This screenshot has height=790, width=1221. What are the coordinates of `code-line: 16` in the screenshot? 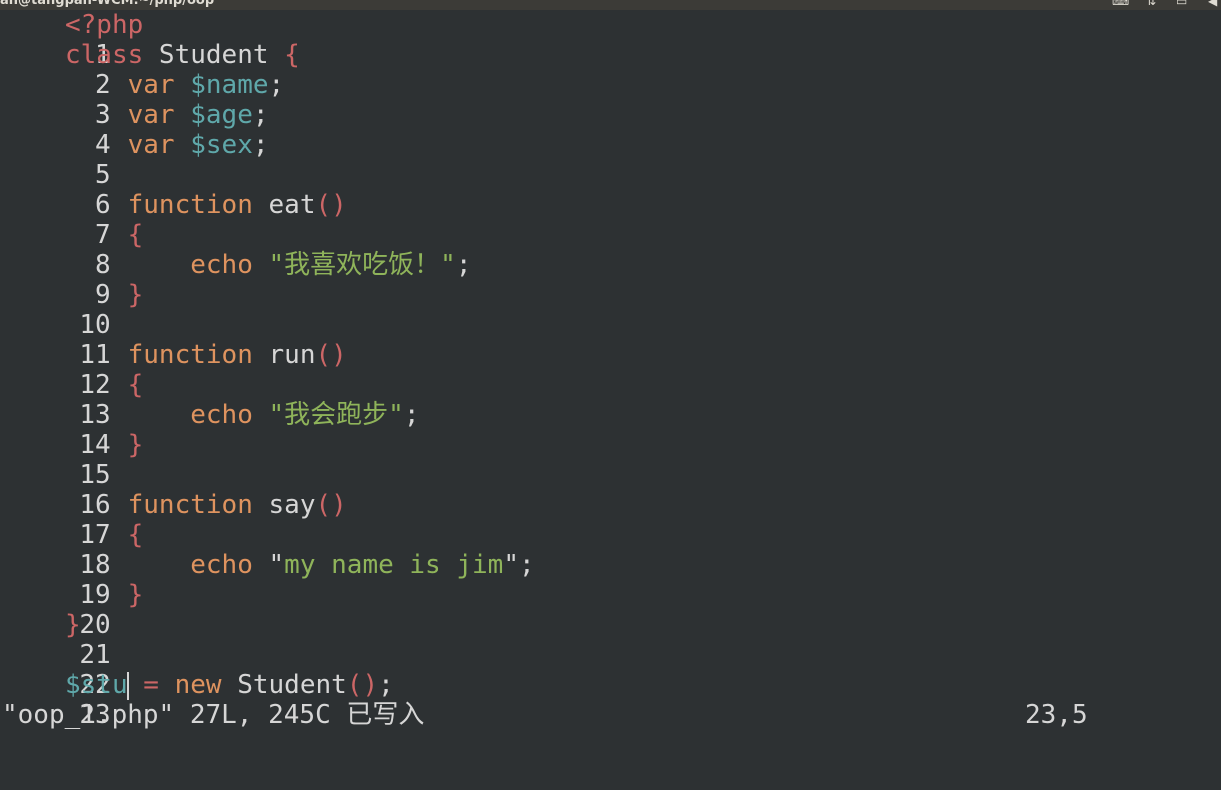 It's located at (55, 490).